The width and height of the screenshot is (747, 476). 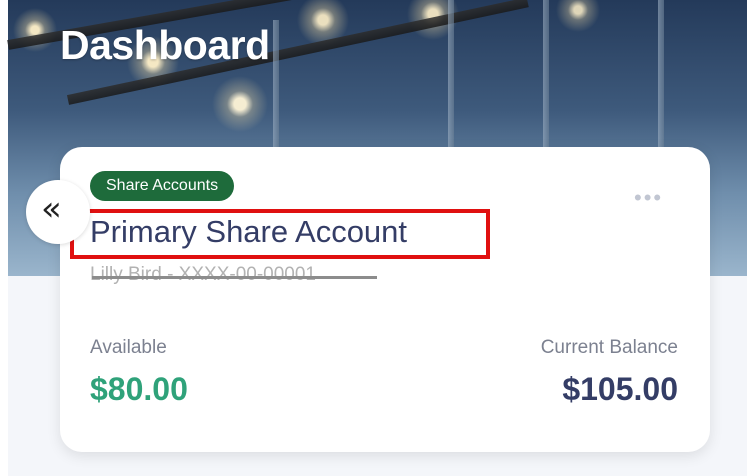 I want to click on available-amount: $80.00, so click(x=139, y=389).